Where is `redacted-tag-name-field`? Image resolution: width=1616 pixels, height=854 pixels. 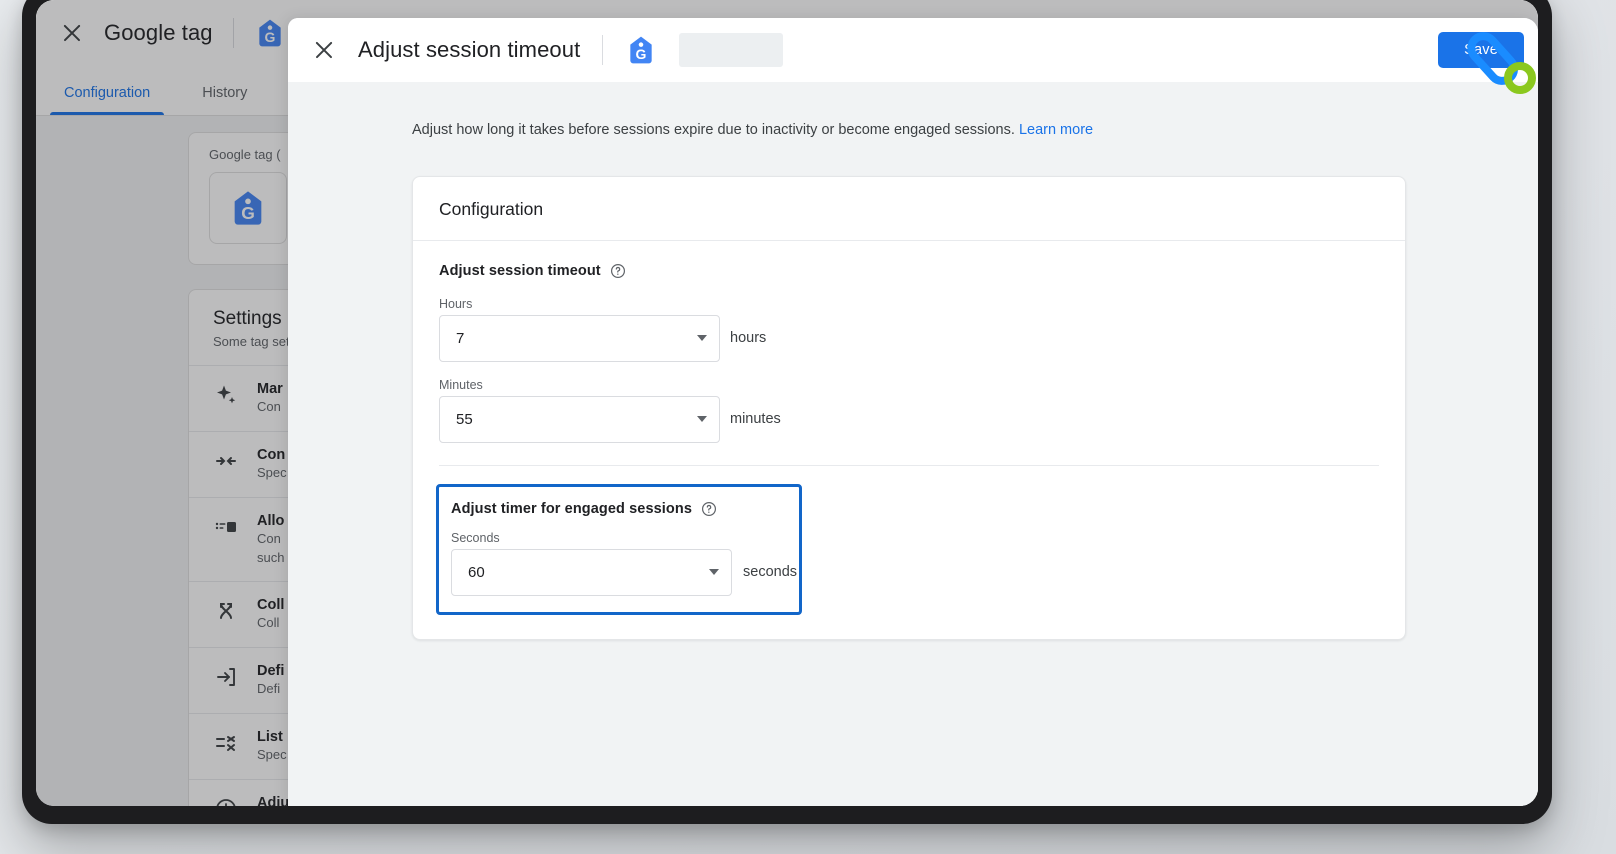 redacted-tag-name-field is located at coordinates (731, 50).